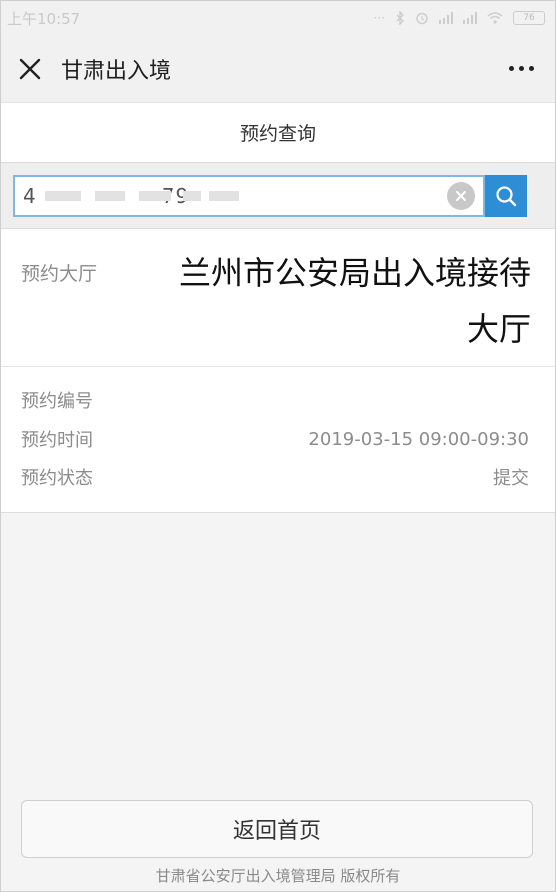 This screenshot has width=556, height=892. Describe the element at coordinates (422, 18) in the screenshot. I see `alarm-icon` at that location.